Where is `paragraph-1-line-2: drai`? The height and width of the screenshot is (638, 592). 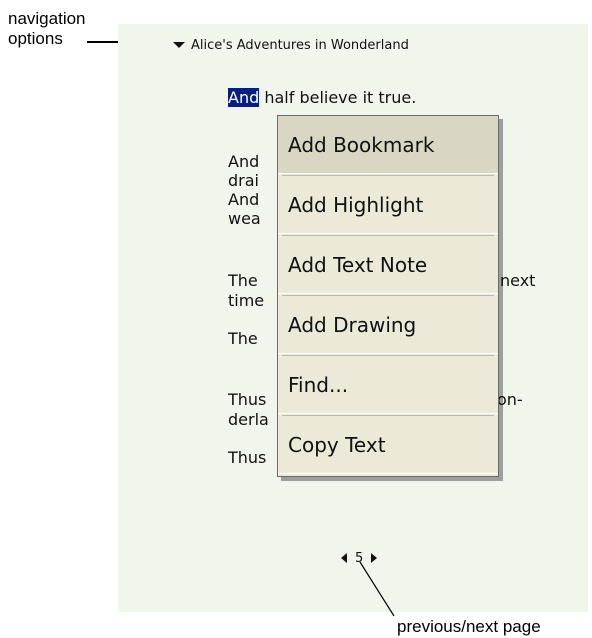 paragraph-1-line-2: drai is located at coordinates (243, 180).